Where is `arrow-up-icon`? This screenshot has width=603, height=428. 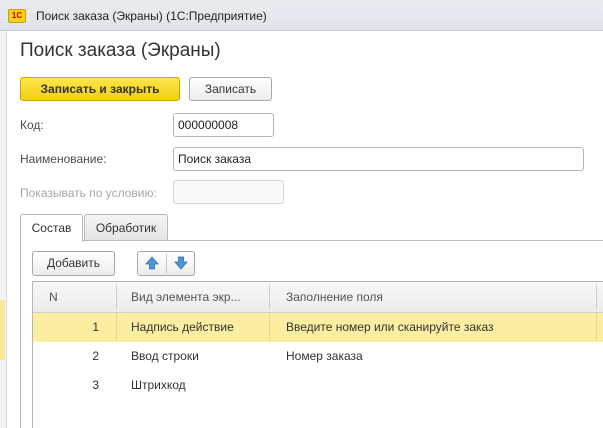 arrow-up-icon is located at coordinates (152, 263).